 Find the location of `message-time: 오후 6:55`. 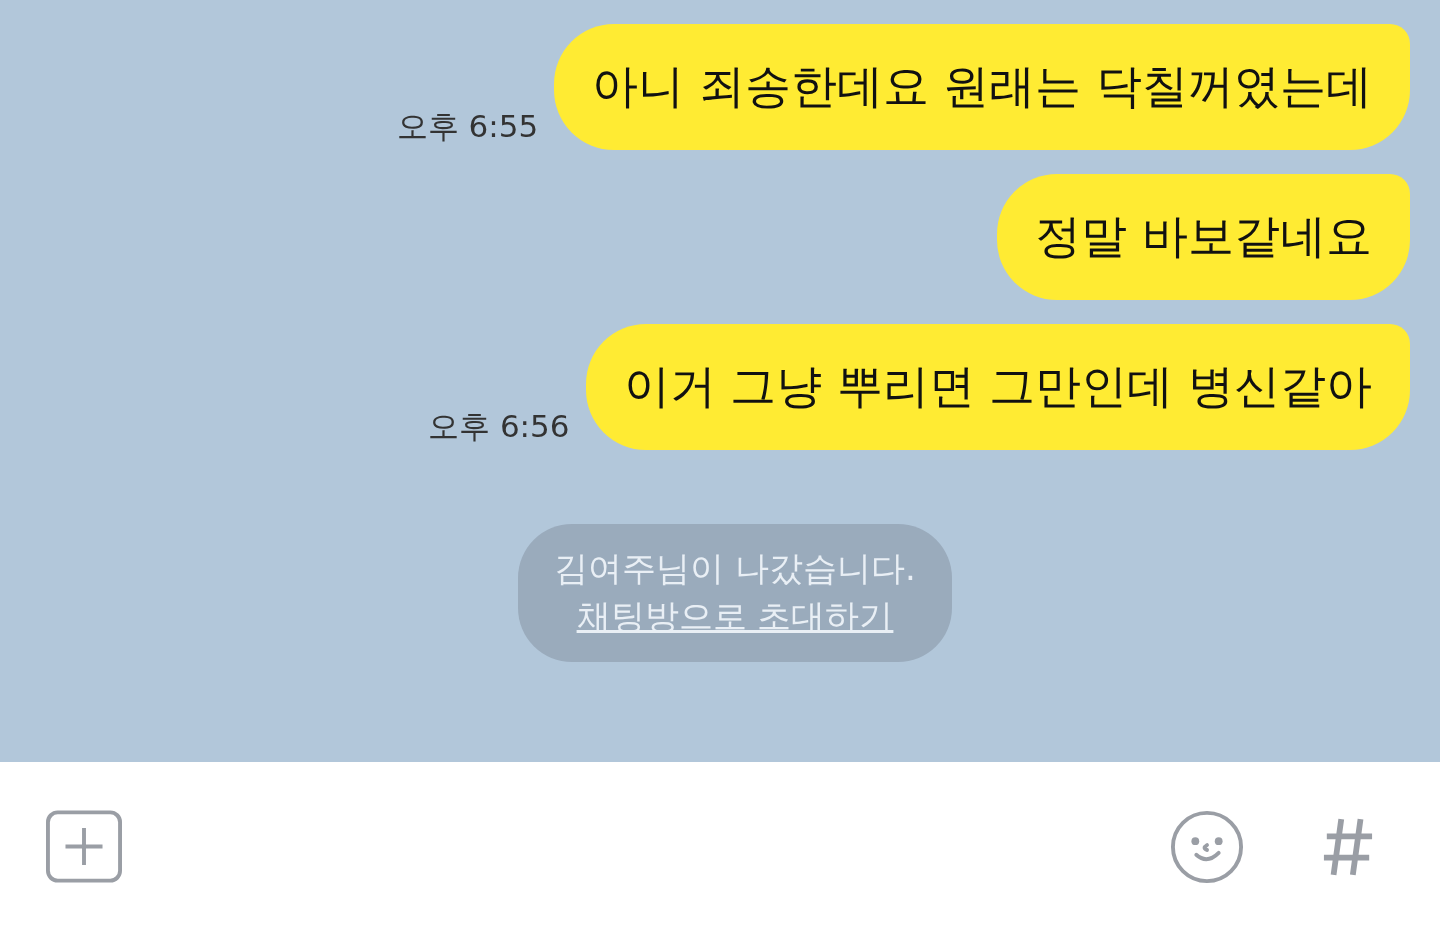

message-time: 오후 6:55 is located at coordinates (467, 126).